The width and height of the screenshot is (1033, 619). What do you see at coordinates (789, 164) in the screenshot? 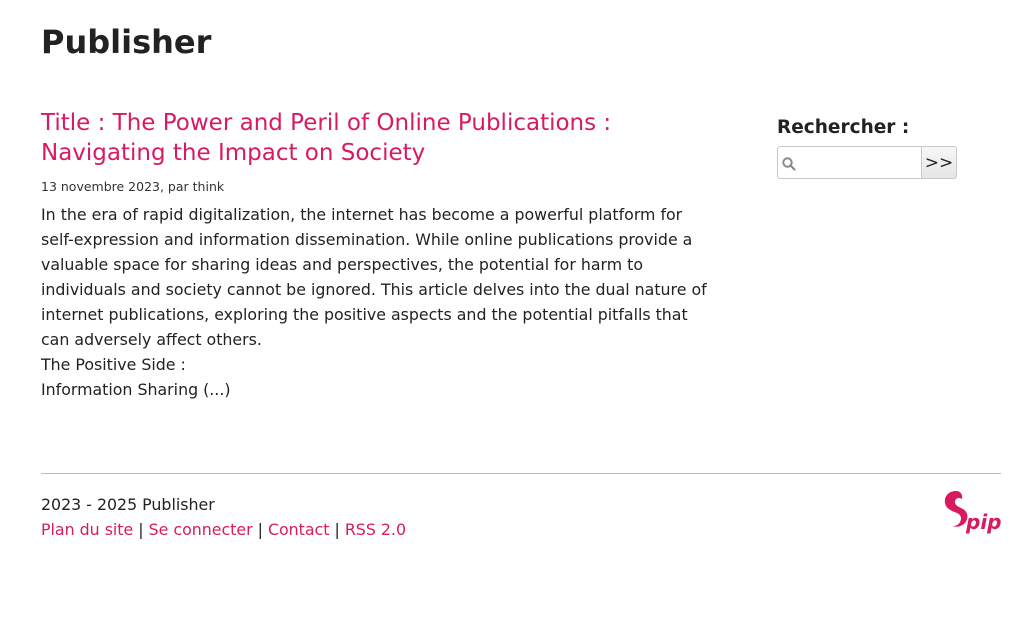
I see `magnifier-icon` at bounding box center [789, 164].